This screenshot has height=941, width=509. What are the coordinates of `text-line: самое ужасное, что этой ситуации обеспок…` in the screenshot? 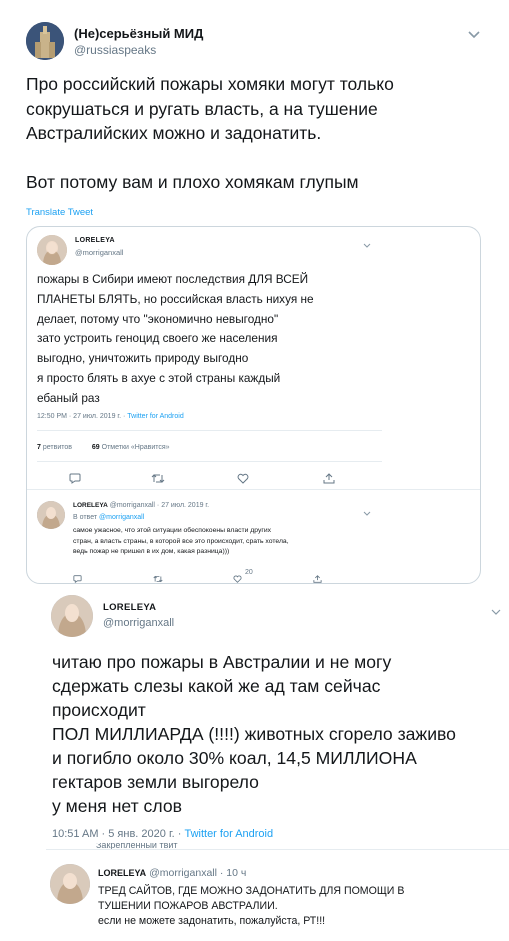 It's located at (172, 530).